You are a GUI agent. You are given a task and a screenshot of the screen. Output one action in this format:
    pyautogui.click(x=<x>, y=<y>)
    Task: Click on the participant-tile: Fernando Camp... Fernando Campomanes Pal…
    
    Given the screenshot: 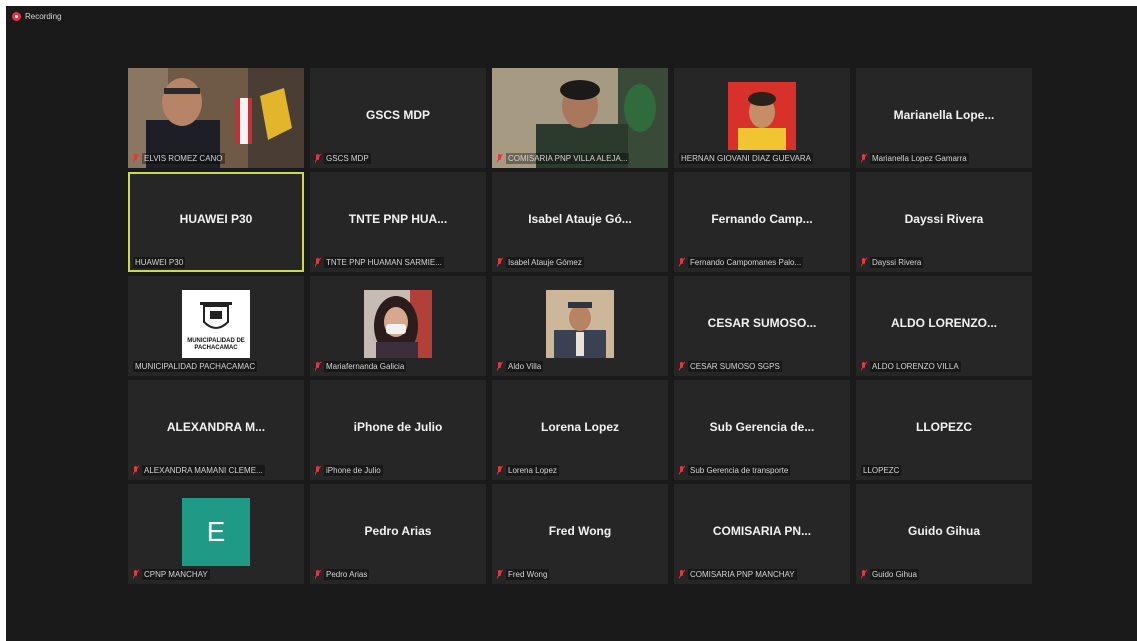 What is the action you would take?
    pyautogui.click(x=762, y=222)
    